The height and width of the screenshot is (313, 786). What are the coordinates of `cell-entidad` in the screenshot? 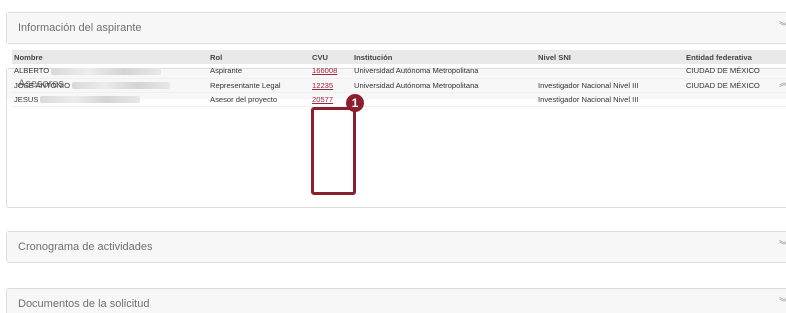 It's located at (735, 99).